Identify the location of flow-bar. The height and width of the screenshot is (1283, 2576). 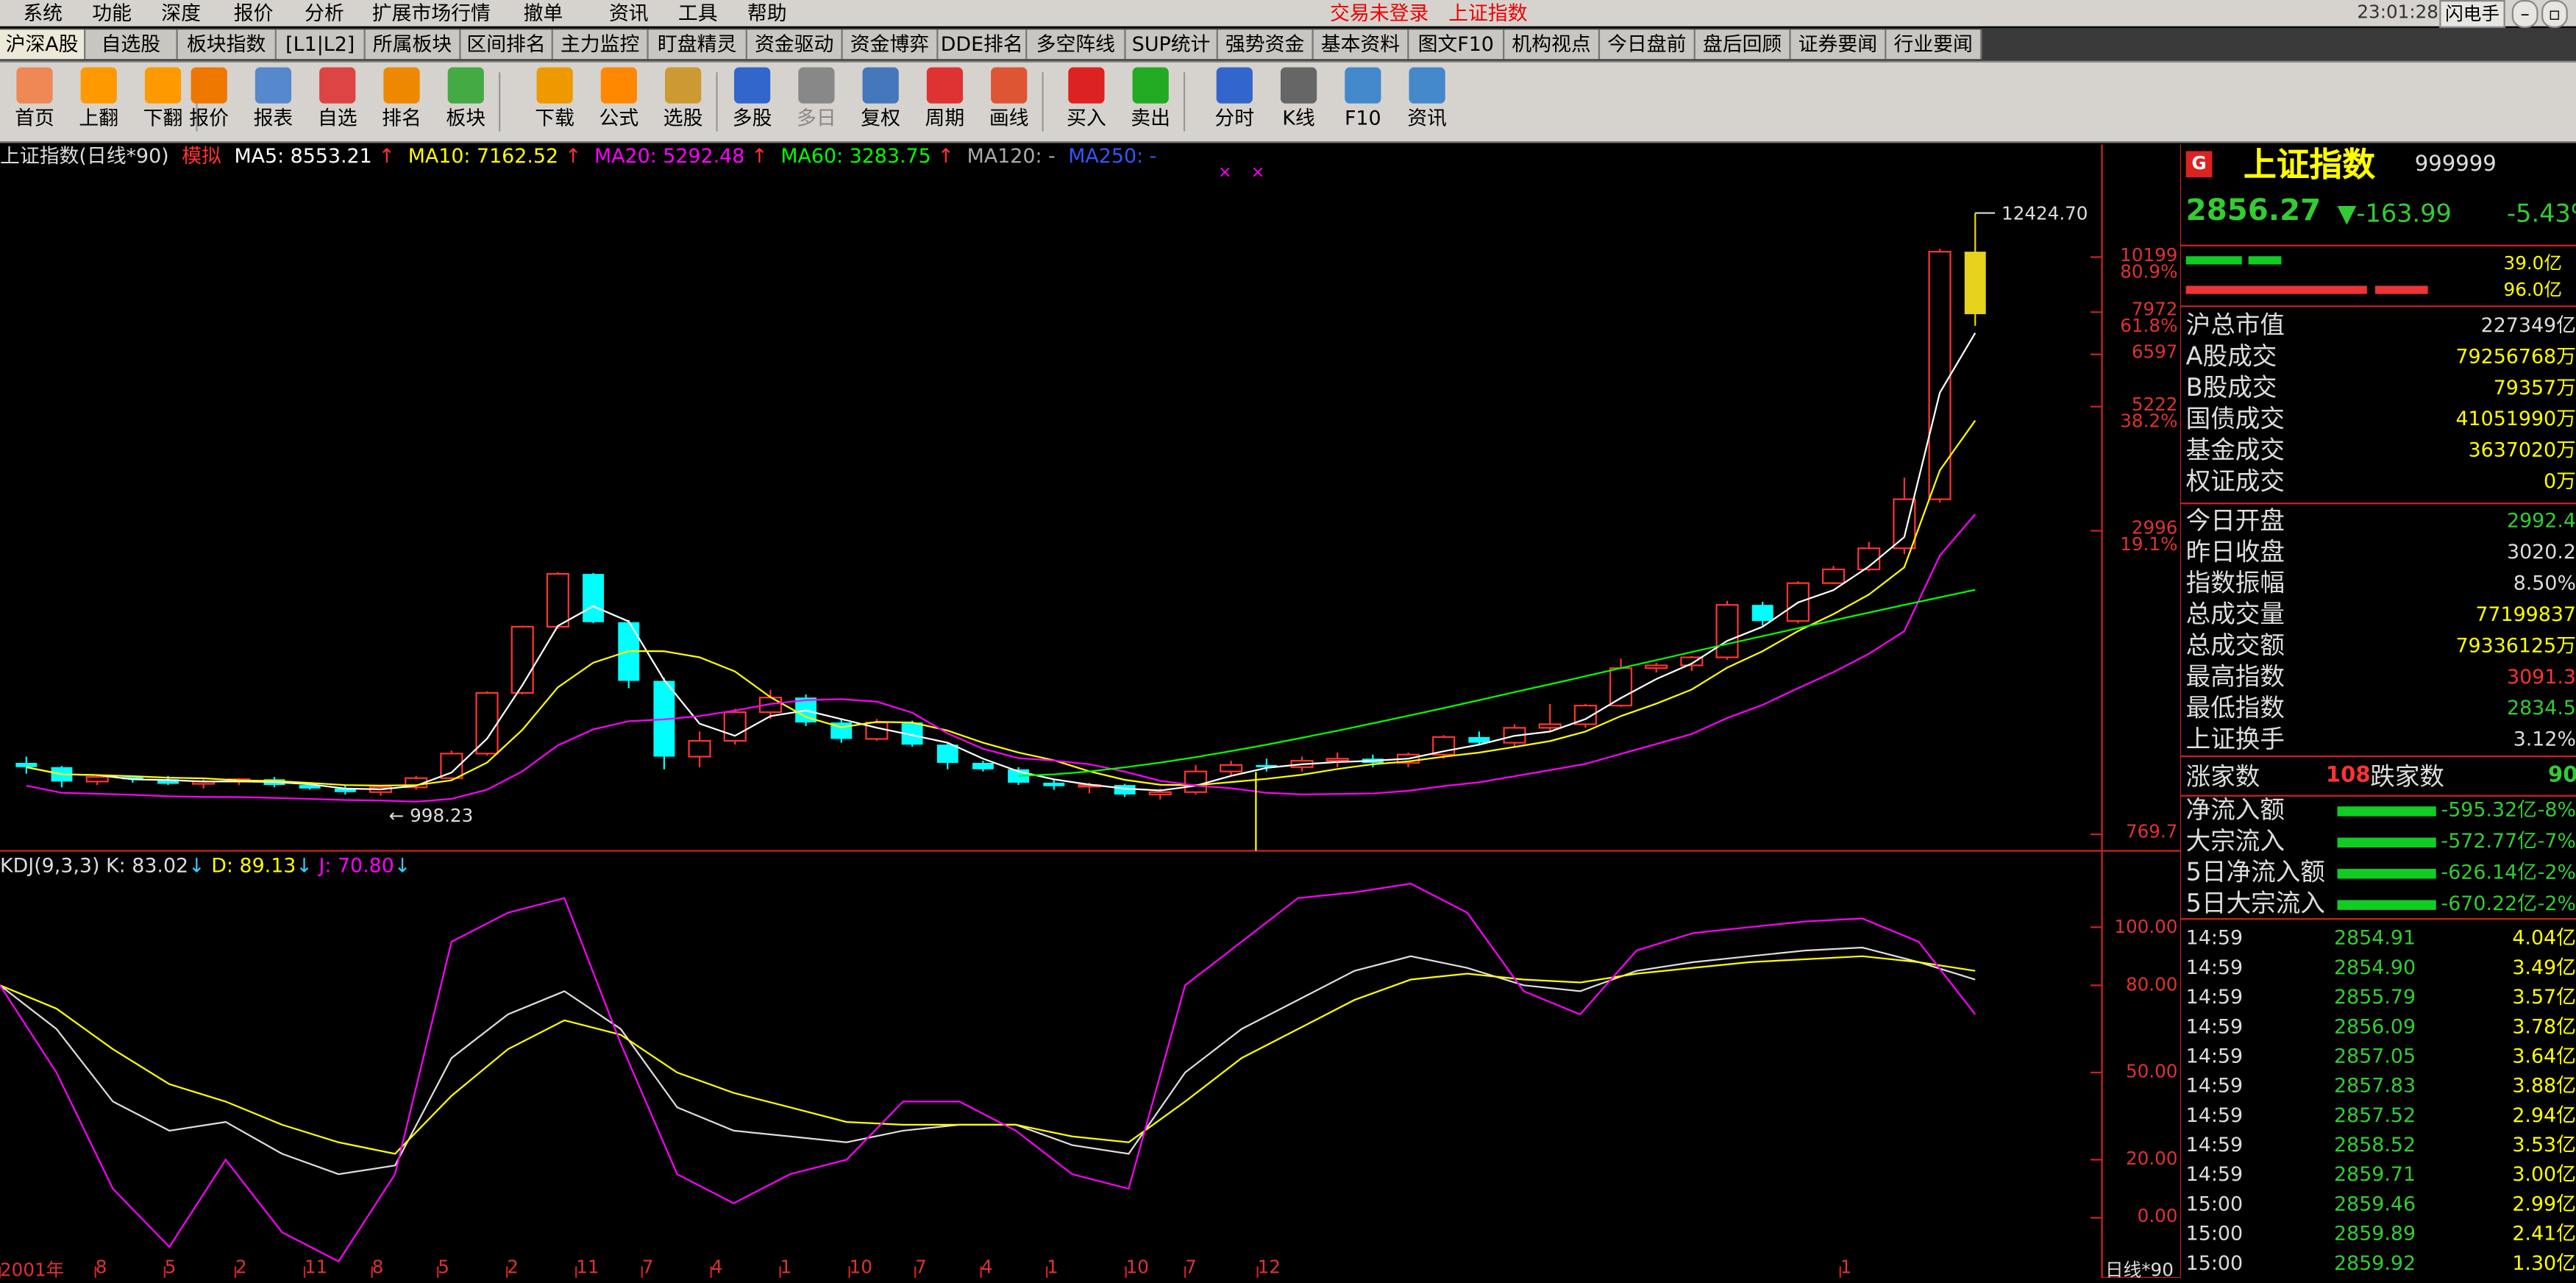
(2386, 811).